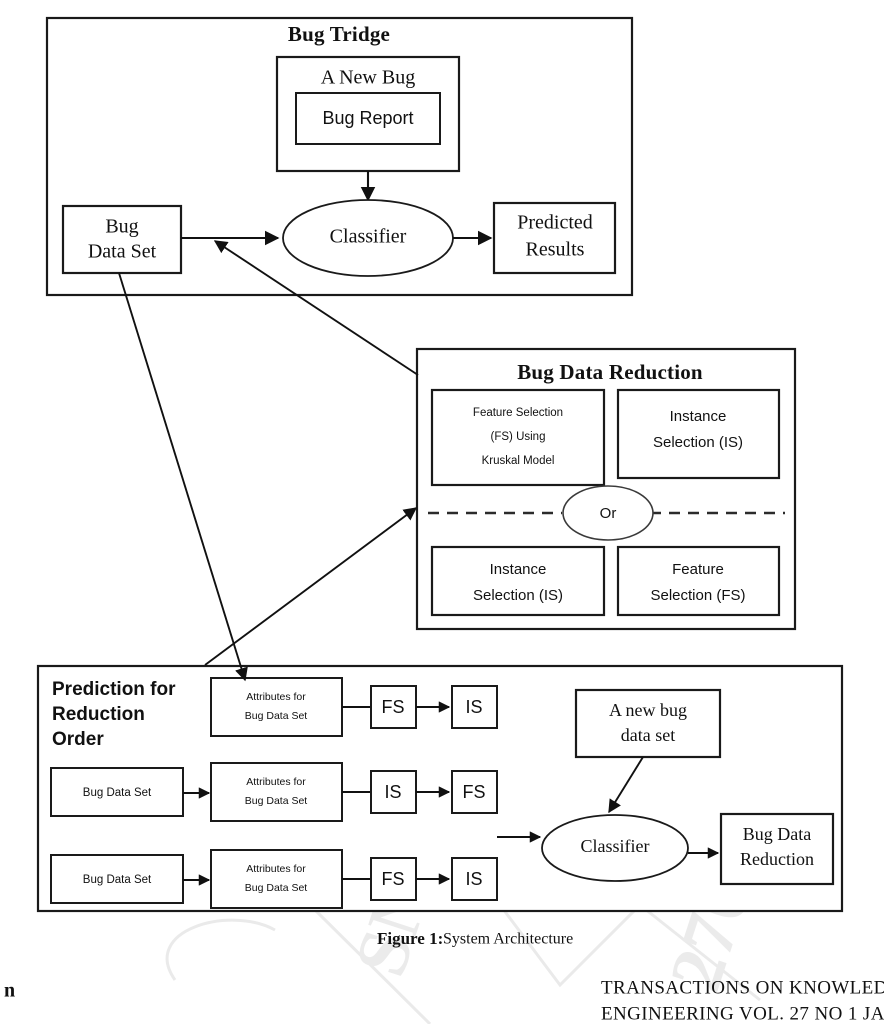 The image size is (884, 1024). I want to click on a-new-bug-label: A New Bug, so click(368, 78).